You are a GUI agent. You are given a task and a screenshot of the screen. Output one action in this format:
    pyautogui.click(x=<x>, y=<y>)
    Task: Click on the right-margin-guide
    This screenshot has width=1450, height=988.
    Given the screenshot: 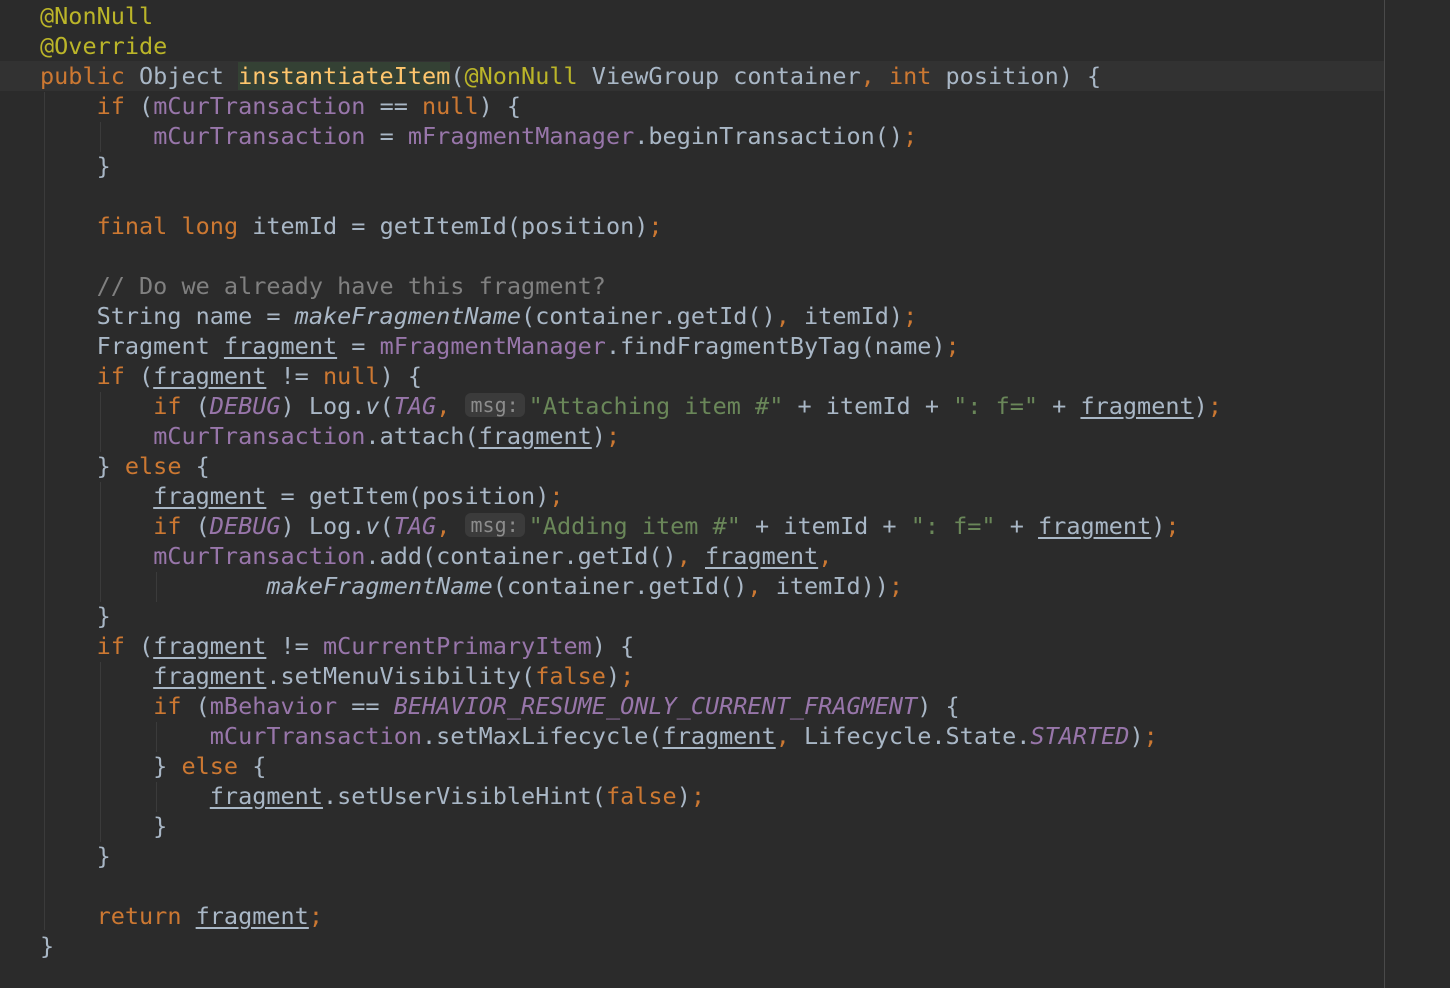 What is the action you would take?
    pyautogui.click(x=1384, y=494)
    